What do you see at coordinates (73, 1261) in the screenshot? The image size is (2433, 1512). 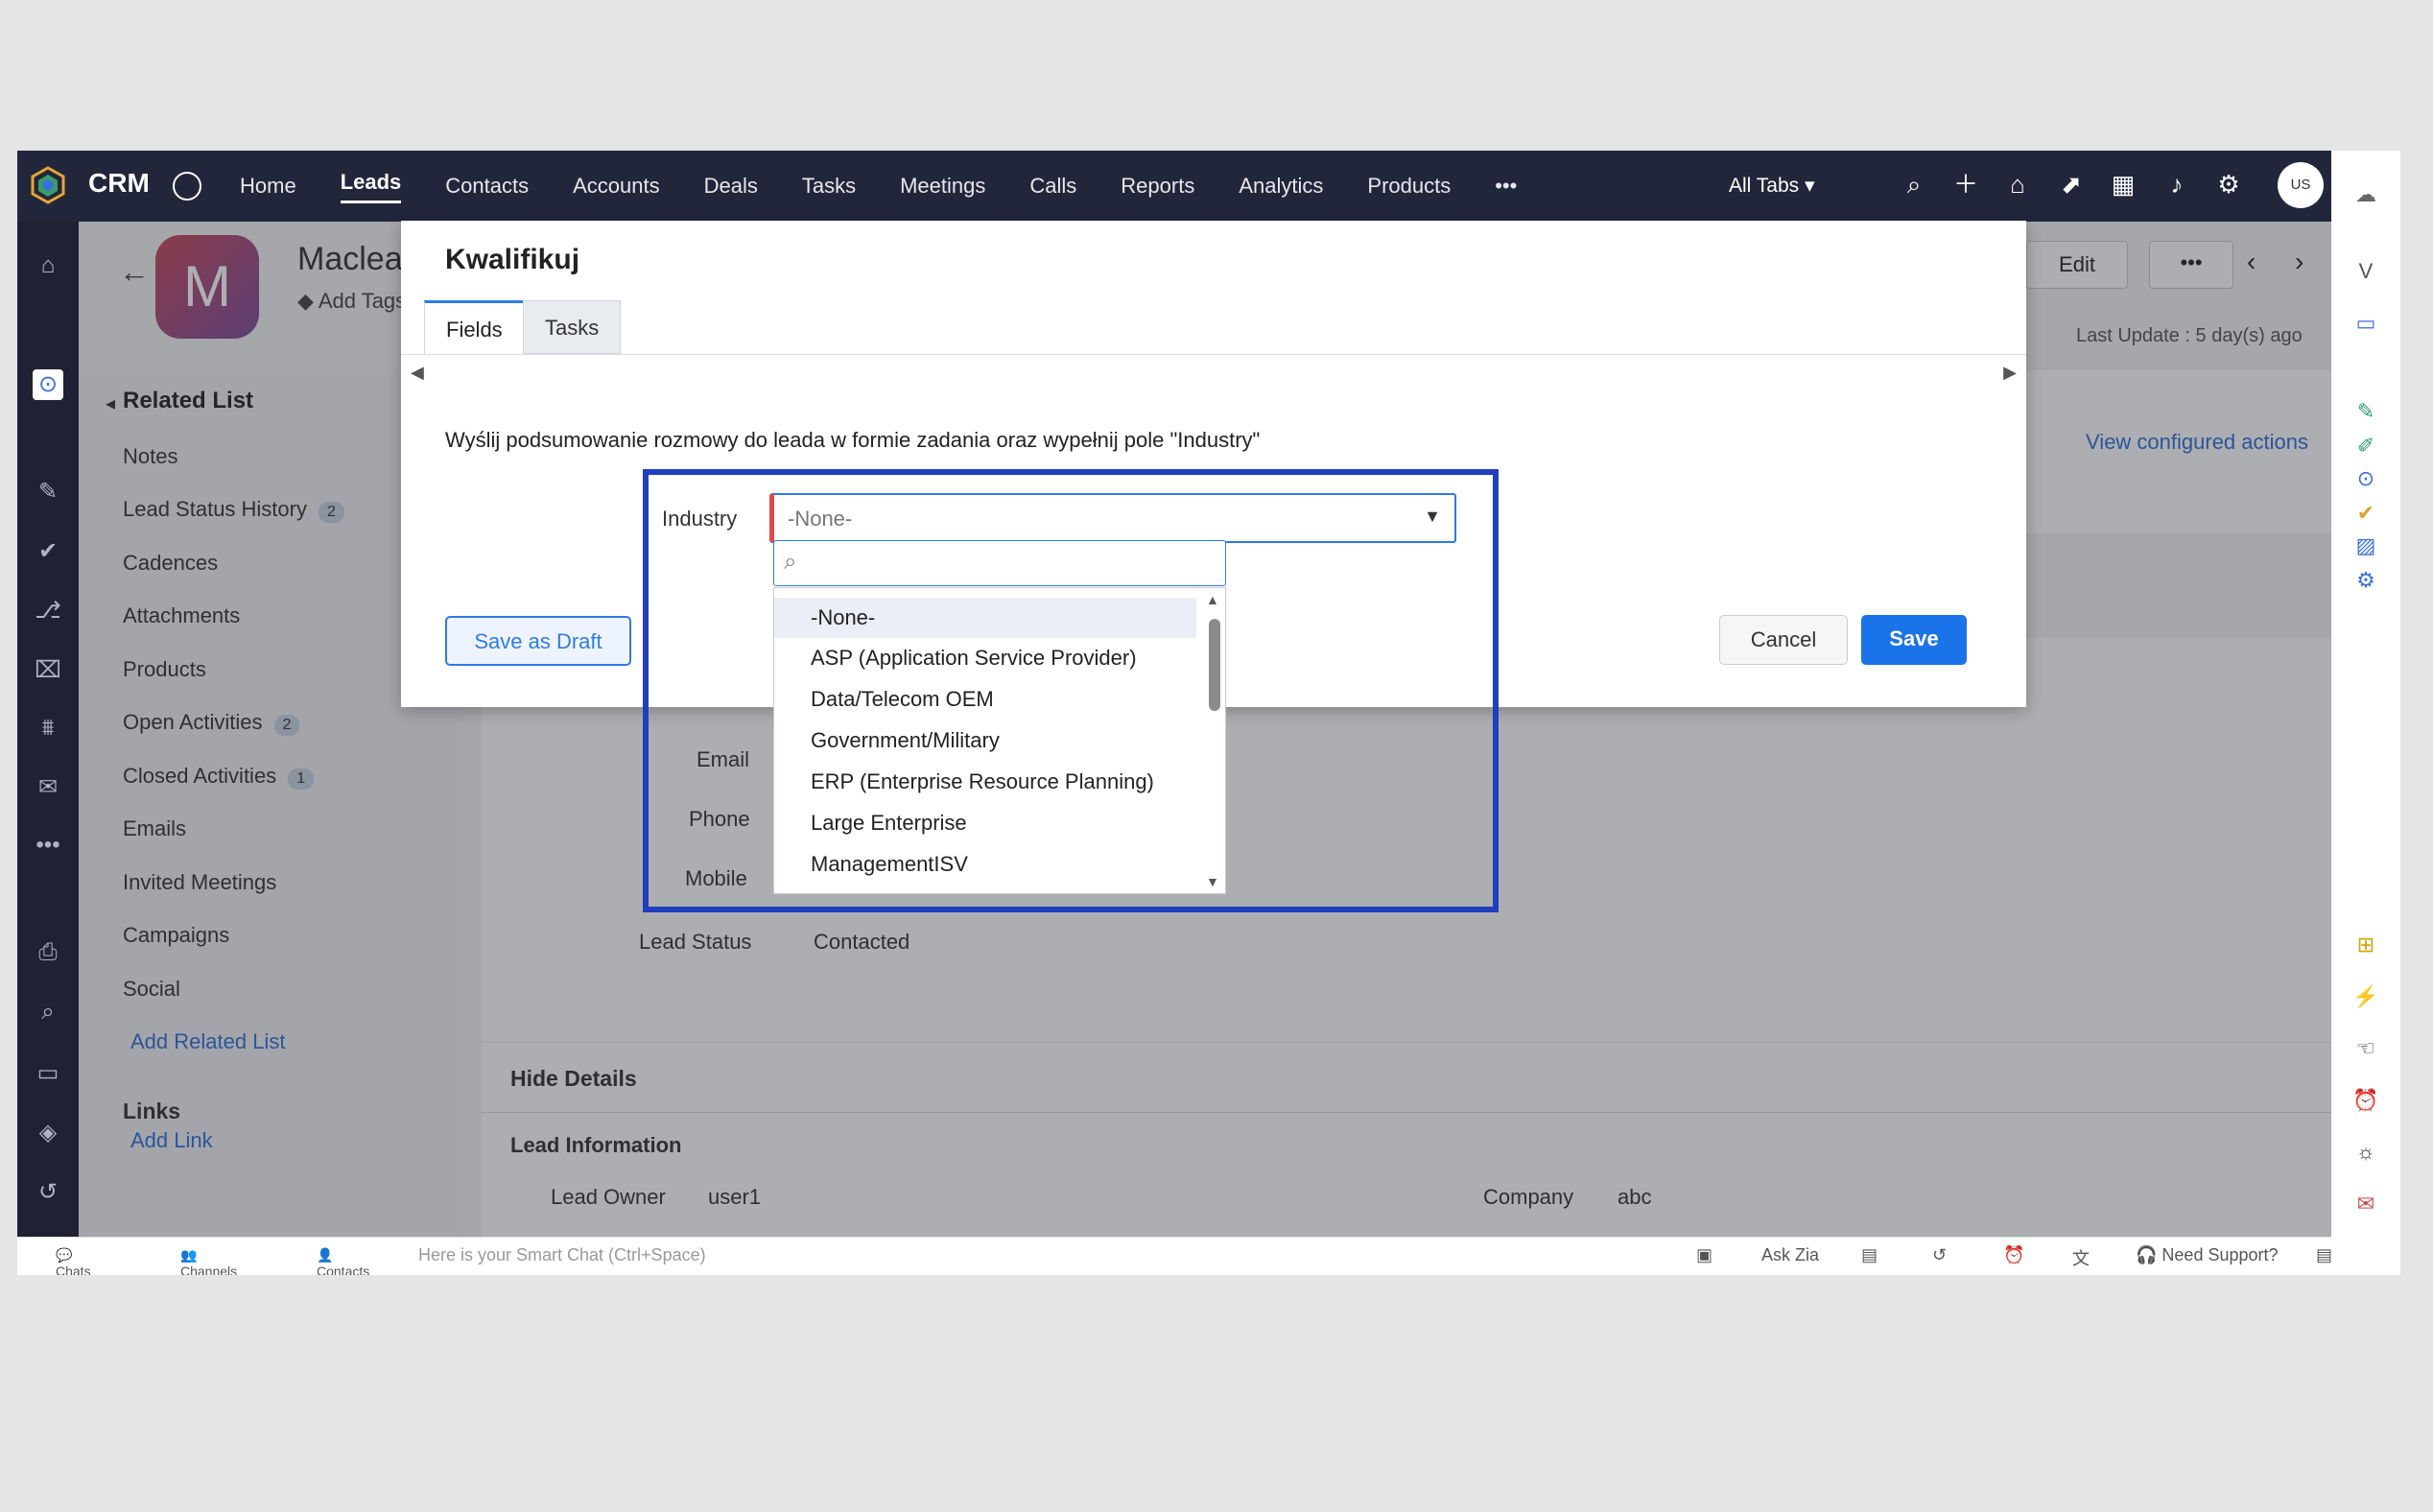 I see `chats-button: 💬 Chats` at bounding box center [73, 1261].